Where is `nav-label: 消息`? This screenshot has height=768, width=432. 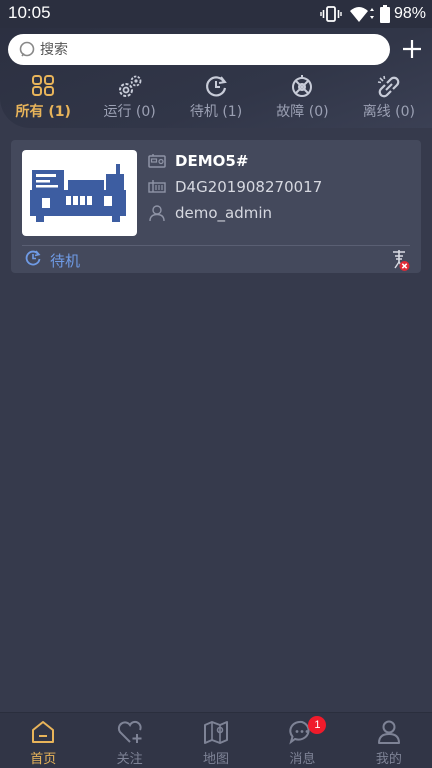
nav-label: 消息 is located at coordinates (302, 759).